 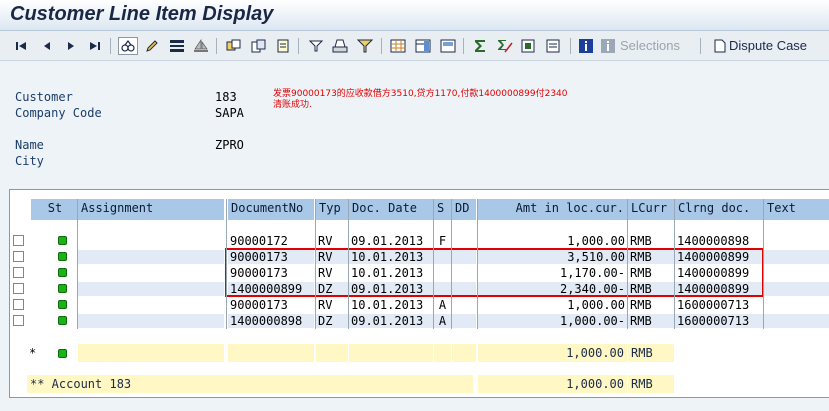 I want to click on last-page-icon, so click(x=95, y=46).